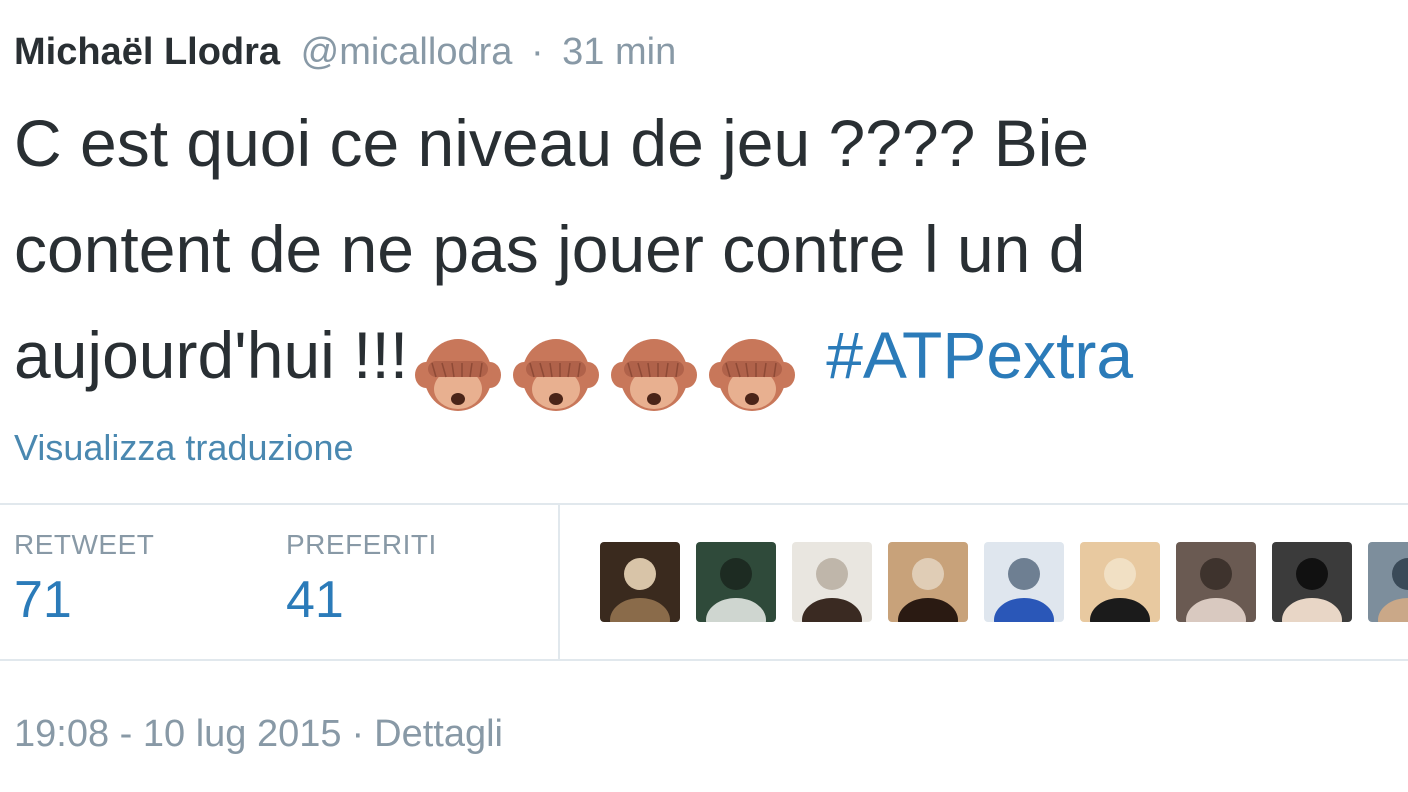  I want to click on tweet-text-line: content de ne pas jouer contre l un d, so click(550, 249).